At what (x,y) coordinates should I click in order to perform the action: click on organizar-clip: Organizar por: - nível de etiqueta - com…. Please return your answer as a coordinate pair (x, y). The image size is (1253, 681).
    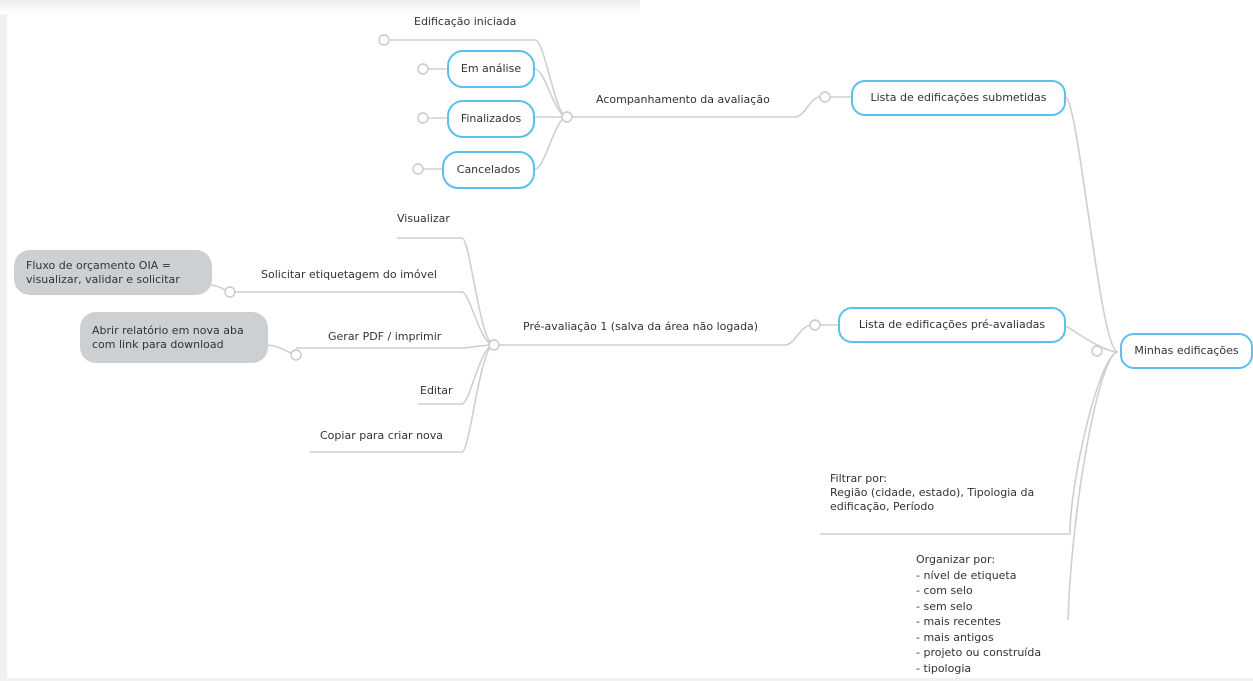
    Looking at the image, I should click on (1000, 611).